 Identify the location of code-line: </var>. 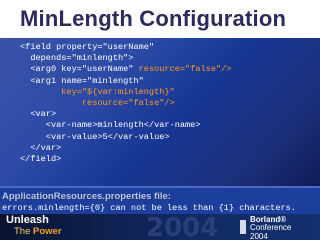
(41, 147).